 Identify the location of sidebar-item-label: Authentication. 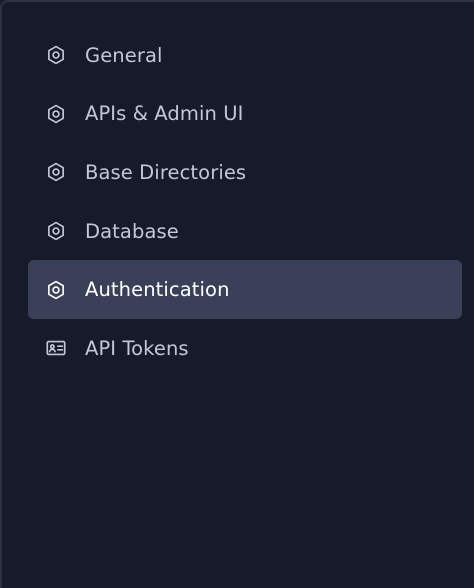
(157, 290).